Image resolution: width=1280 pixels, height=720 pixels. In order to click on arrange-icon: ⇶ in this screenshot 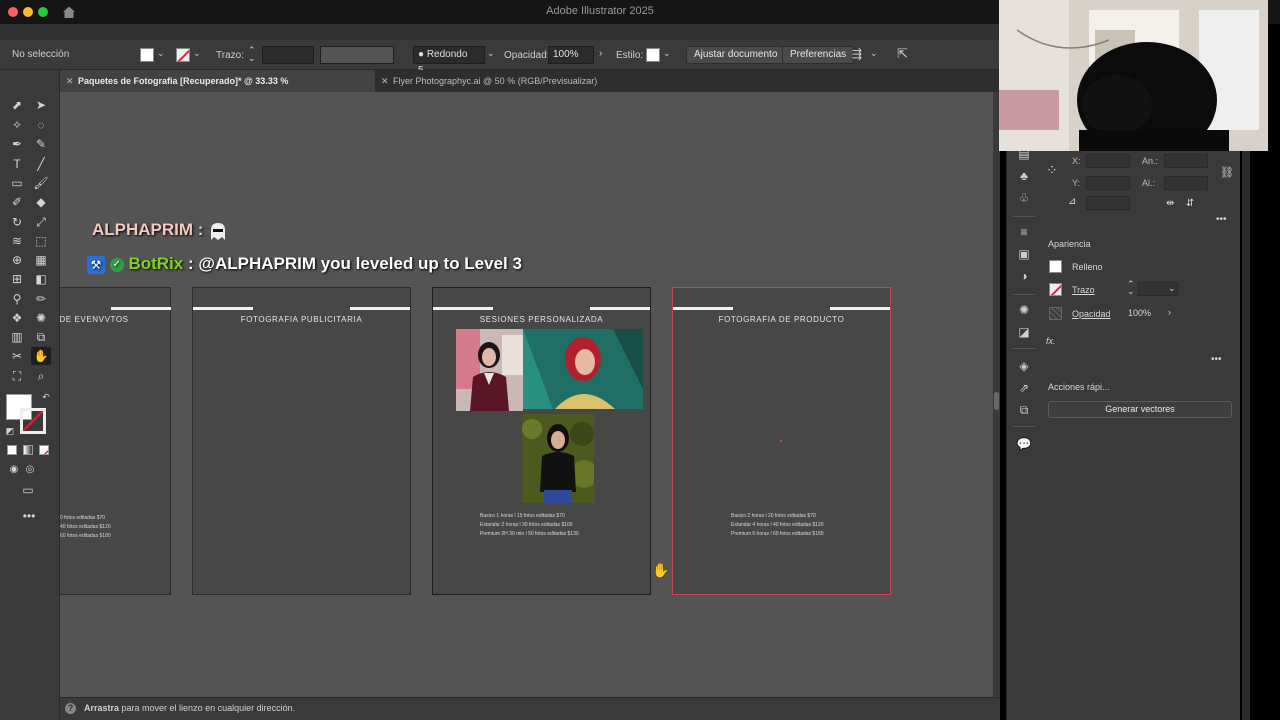, I will do `click(857, 54)`.